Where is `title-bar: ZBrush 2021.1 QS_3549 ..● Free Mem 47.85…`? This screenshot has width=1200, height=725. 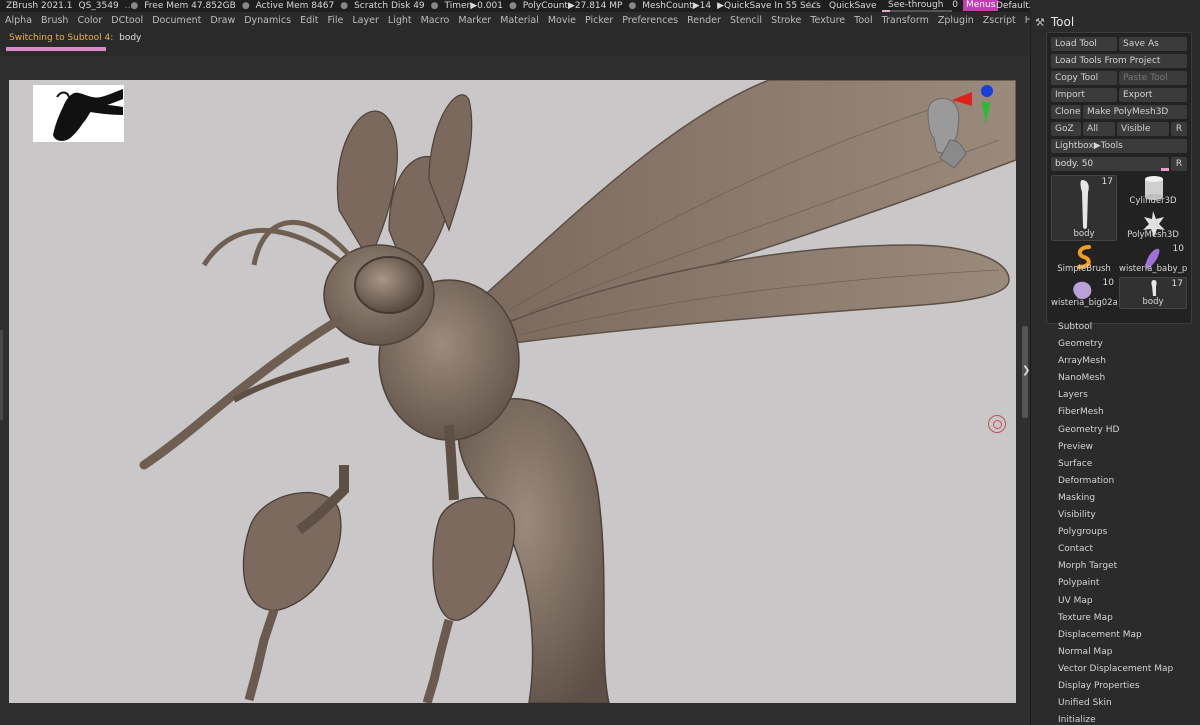 title-bar: ZBrush 2021.1 QS_3549 ..● Free Mem 47.85… is located at coordinates (515, 6).